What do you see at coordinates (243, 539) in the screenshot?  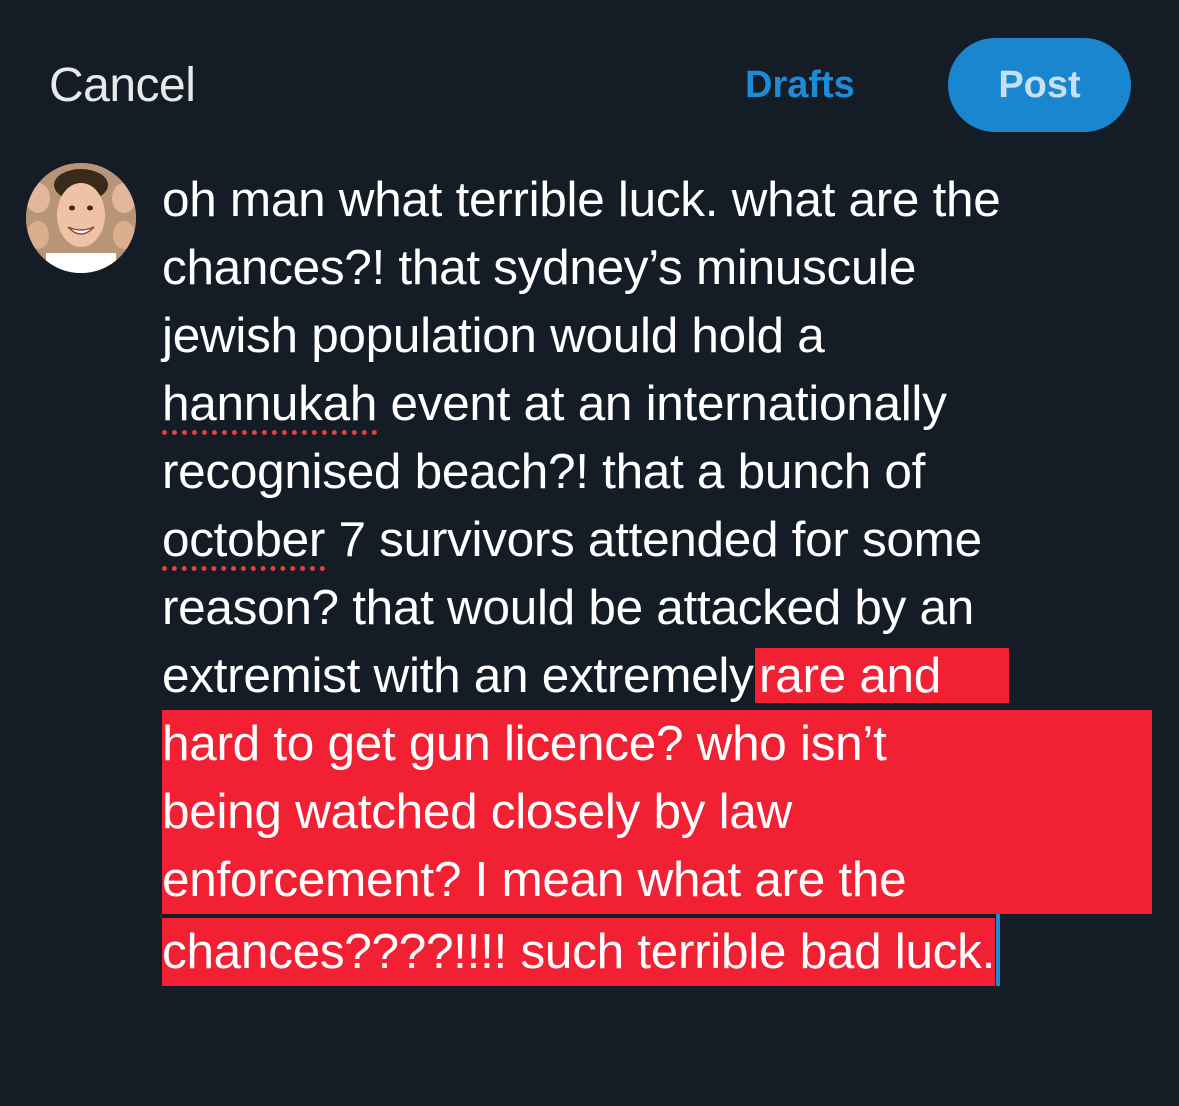 I see `misspelled-word: october` at bounding box center [243, 539].